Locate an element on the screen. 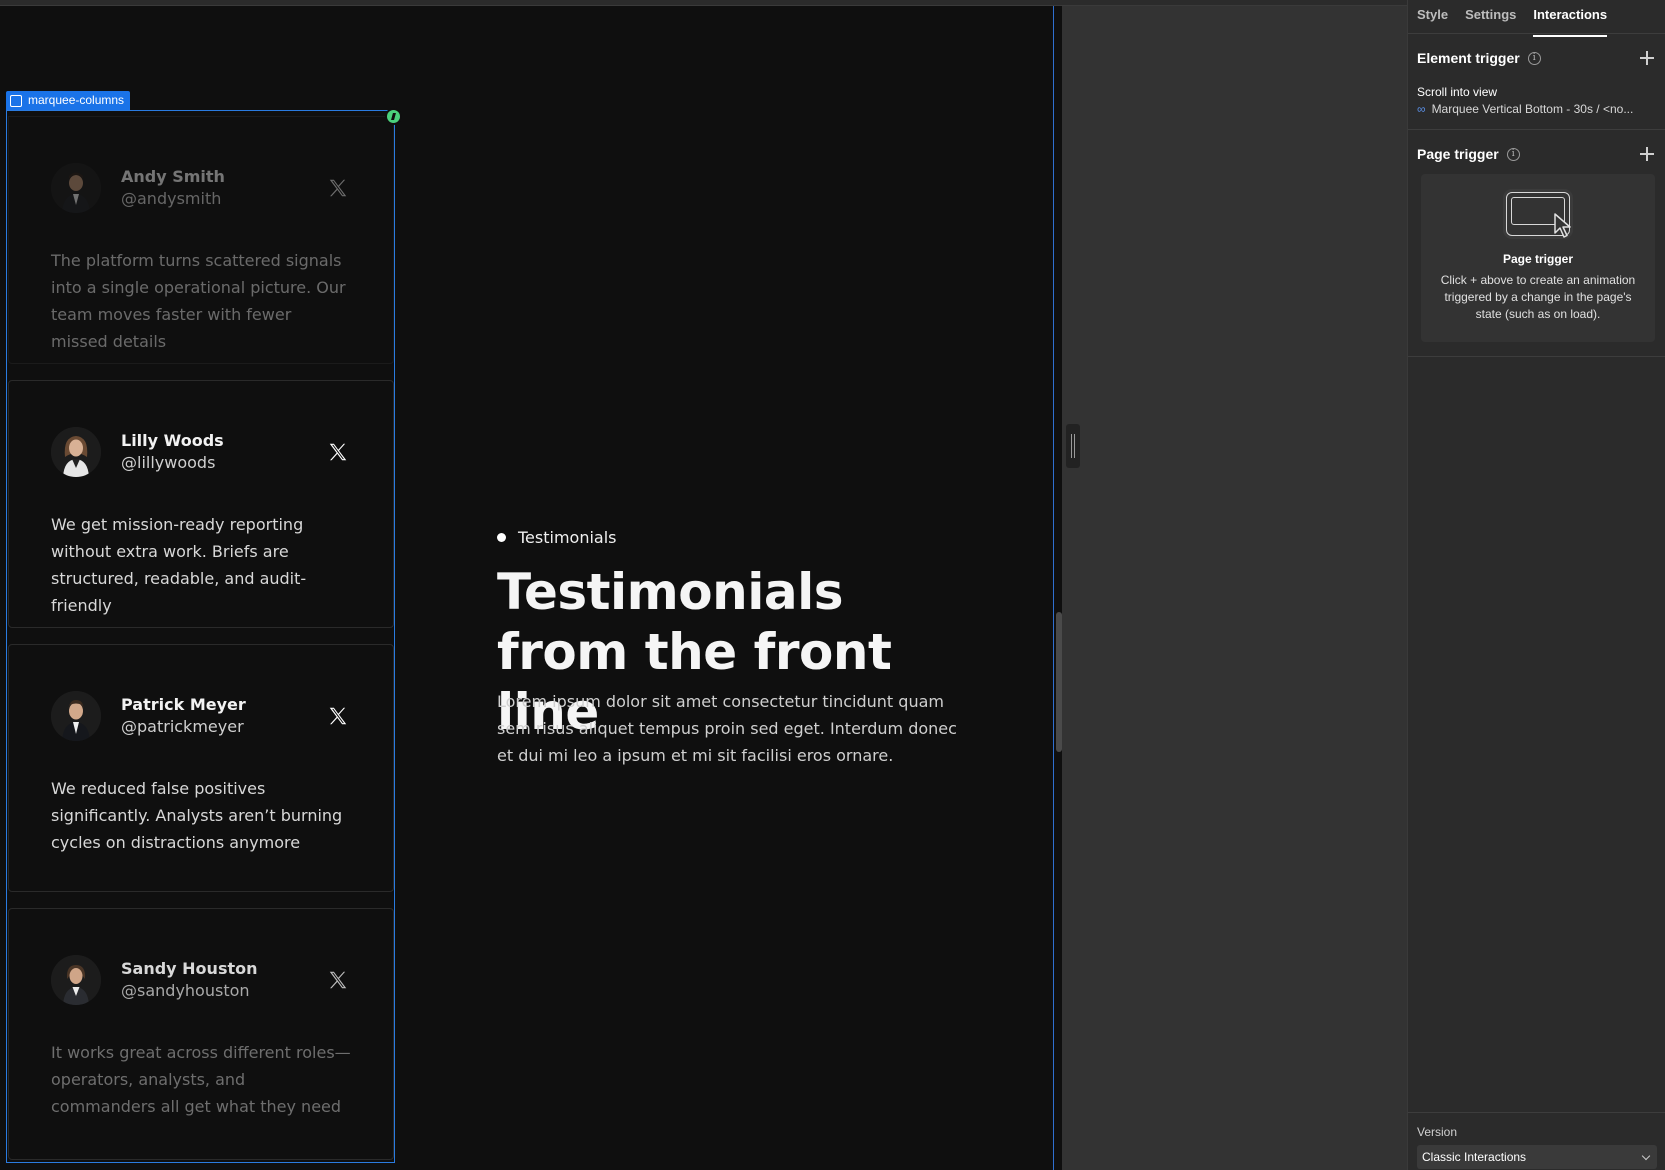 This screenshot has height=1170, width=1665. selection-label: marquee-columns is located at coordinates (68, 100).